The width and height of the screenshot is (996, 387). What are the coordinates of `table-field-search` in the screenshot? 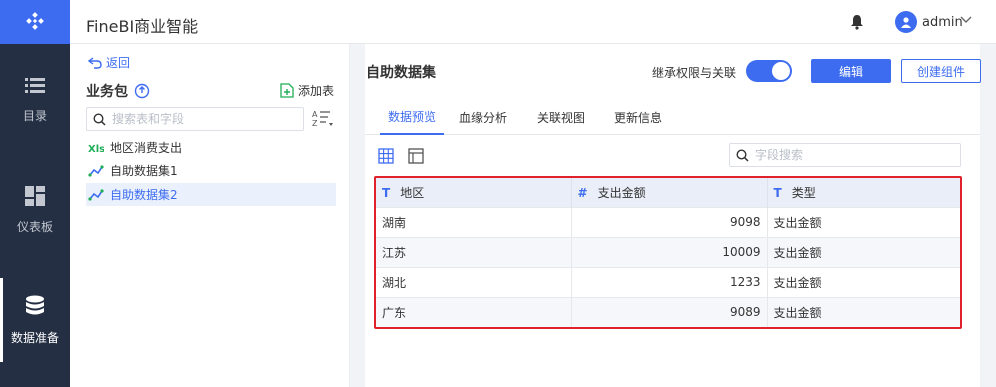 It's located at (195, 119).